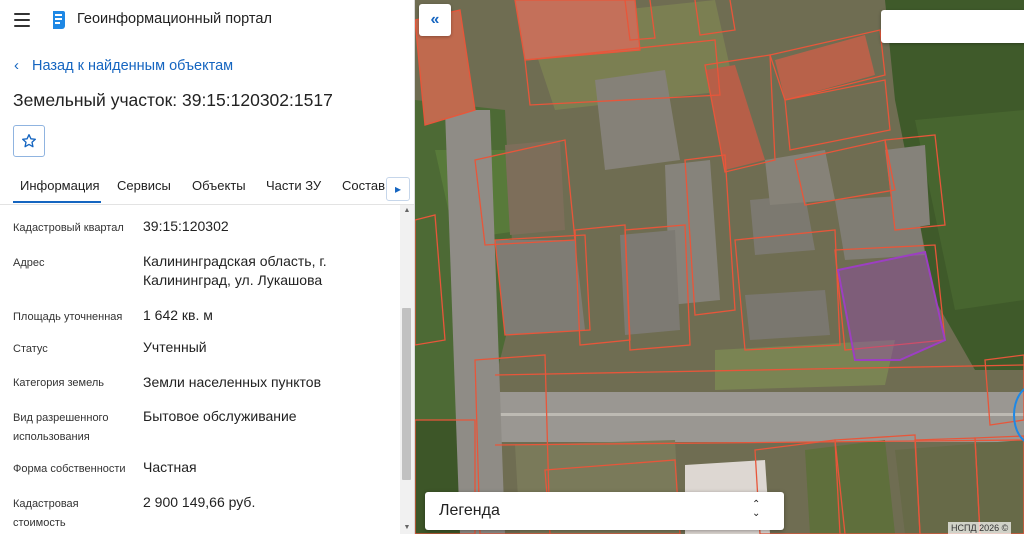 The image size is (1024, 534). I want to click on property-value: 2 900 149,66 руб., so click(199, 502).